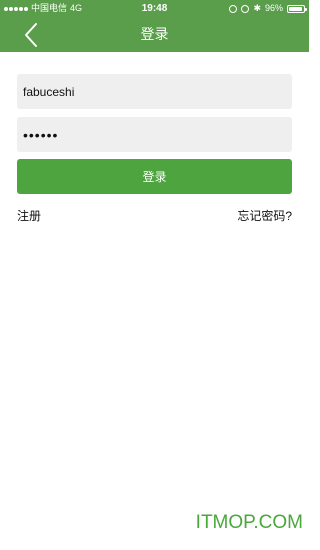  I want to click on watermark-logo: ITMOP.COM, so click(249, 522).